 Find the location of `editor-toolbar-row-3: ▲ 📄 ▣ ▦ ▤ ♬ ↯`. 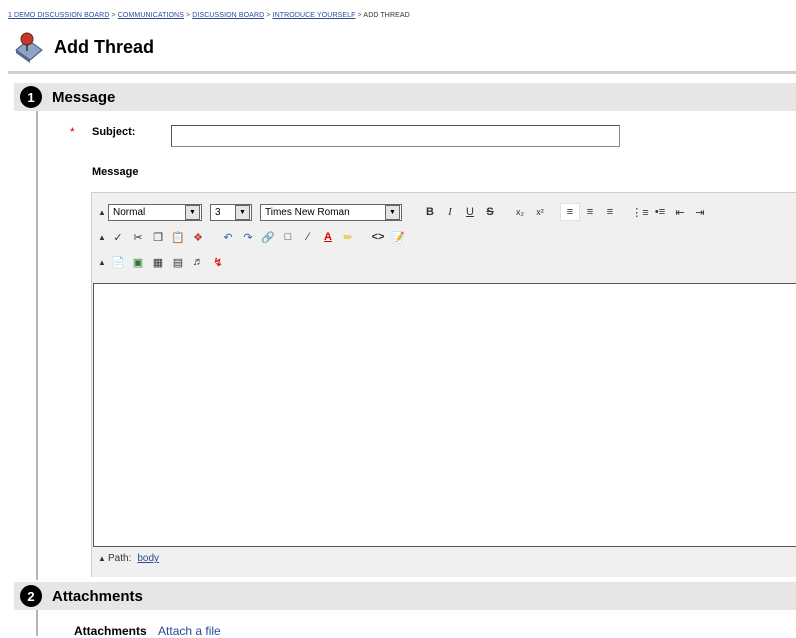

editor-toolbar-row-3: ▲ 📄 ▣ ▦ ▤ ♬ ↯ is located at coordinates (163, 262).